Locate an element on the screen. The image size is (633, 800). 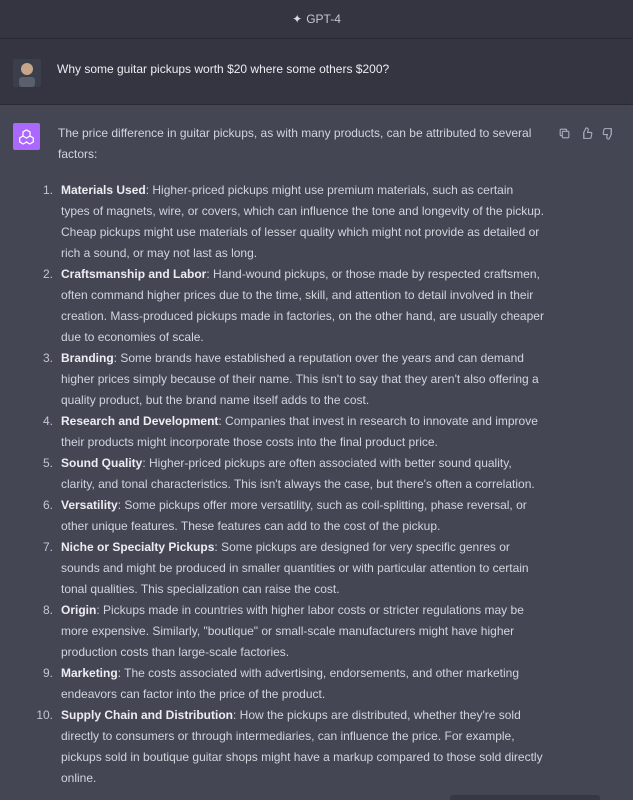
factor-title: Branding is located at coordinates (87, 358).